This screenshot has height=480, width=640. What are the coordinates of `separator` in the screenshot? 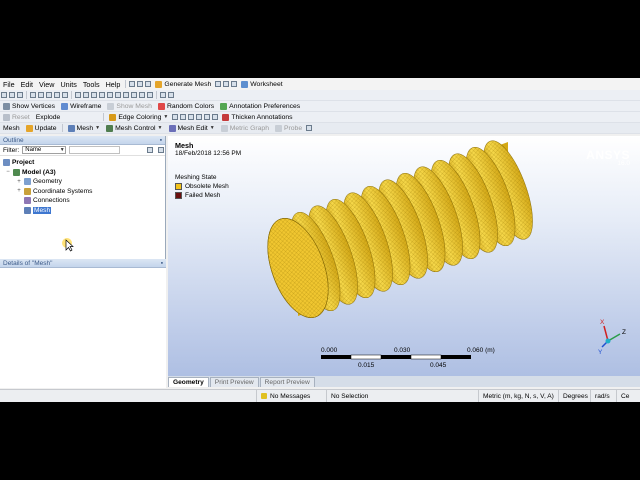 It's located at (71, 95).